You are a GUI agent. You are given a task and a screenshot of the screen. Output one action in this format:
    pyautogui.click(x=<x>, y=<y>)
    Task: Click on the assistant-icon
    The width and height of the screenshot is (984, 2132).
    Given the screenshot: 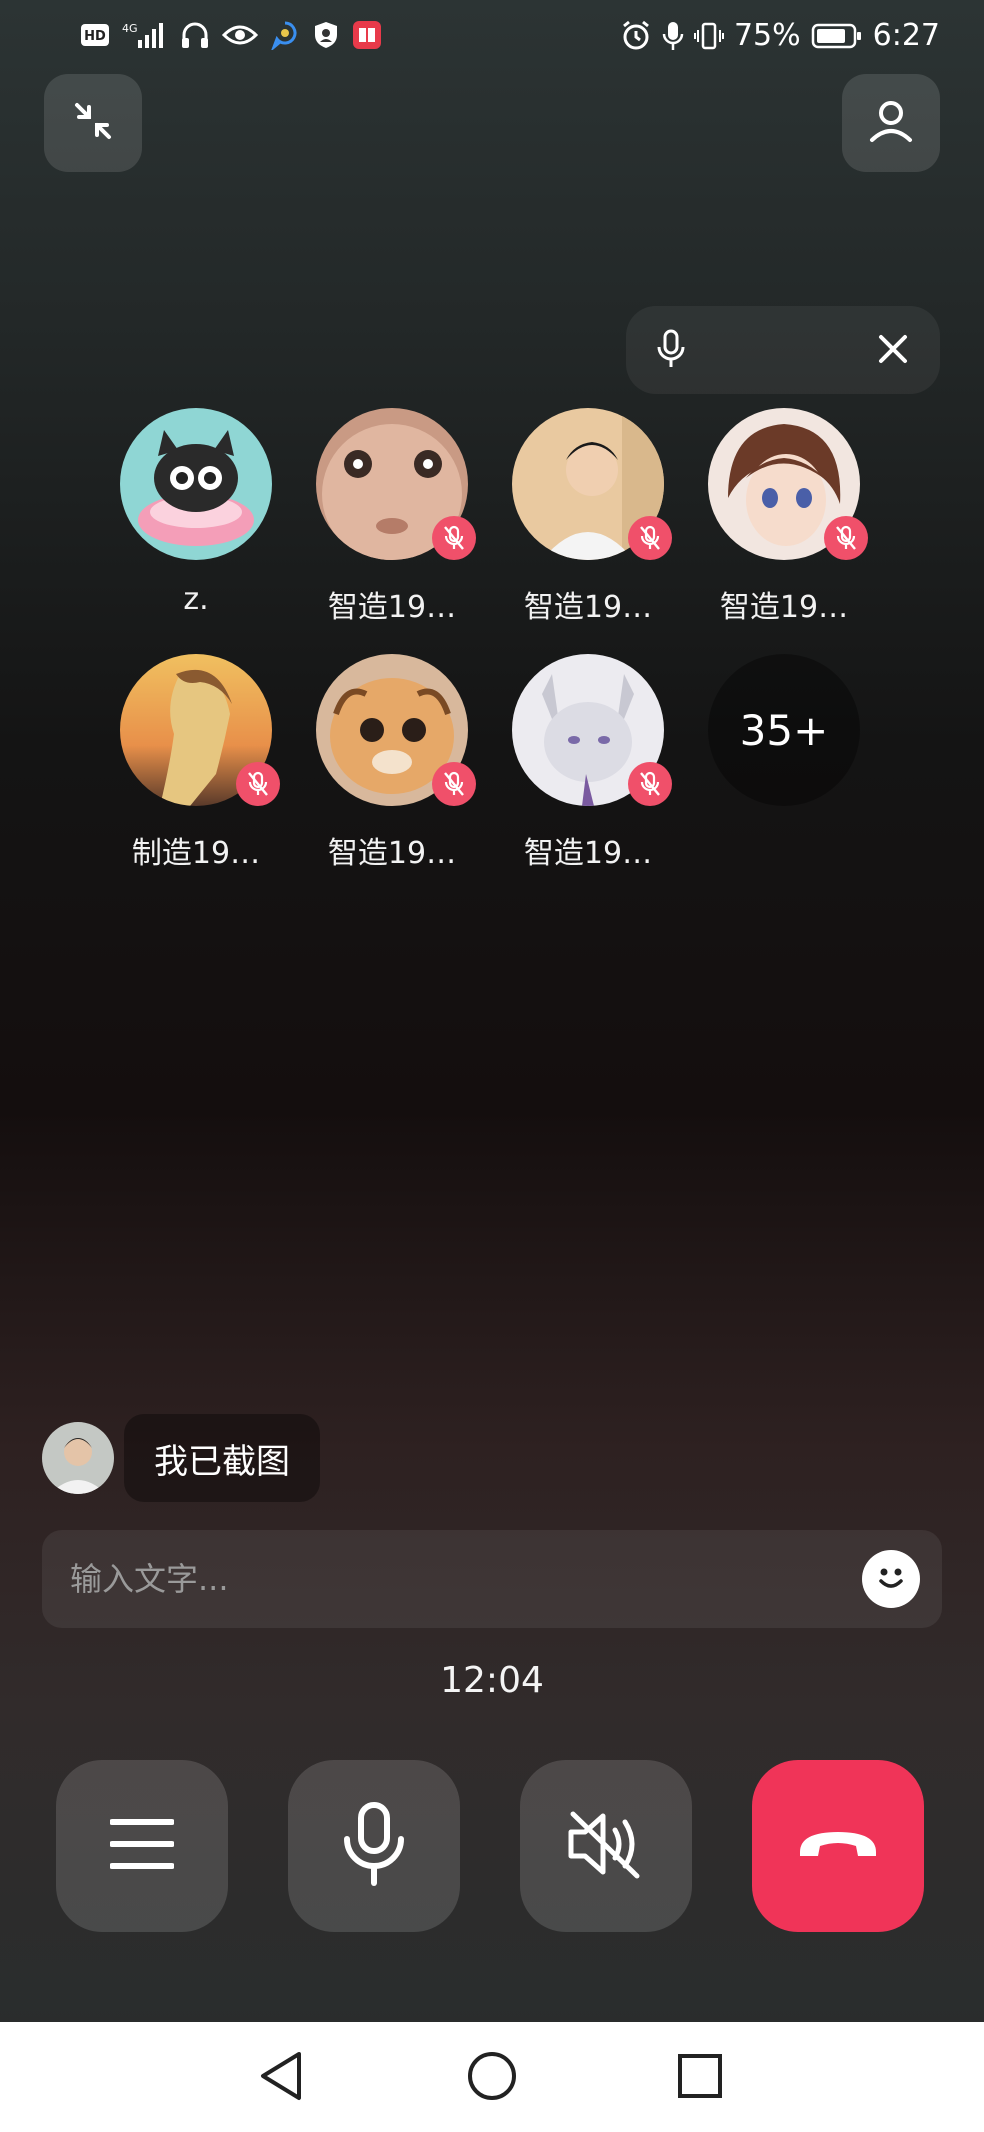 What is the action you would take?
    pyautogui.click(x=285, y=35)
    